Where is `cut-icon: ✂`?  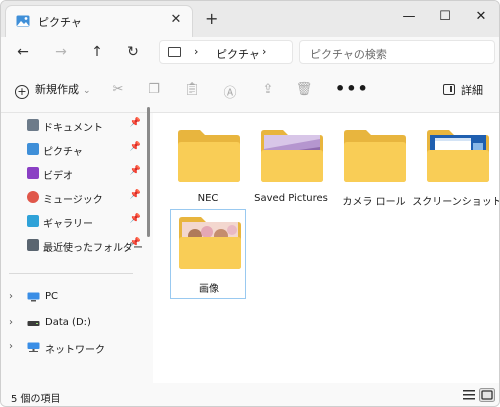
cut-icon: ✂ is located at coordinates (118, 91).